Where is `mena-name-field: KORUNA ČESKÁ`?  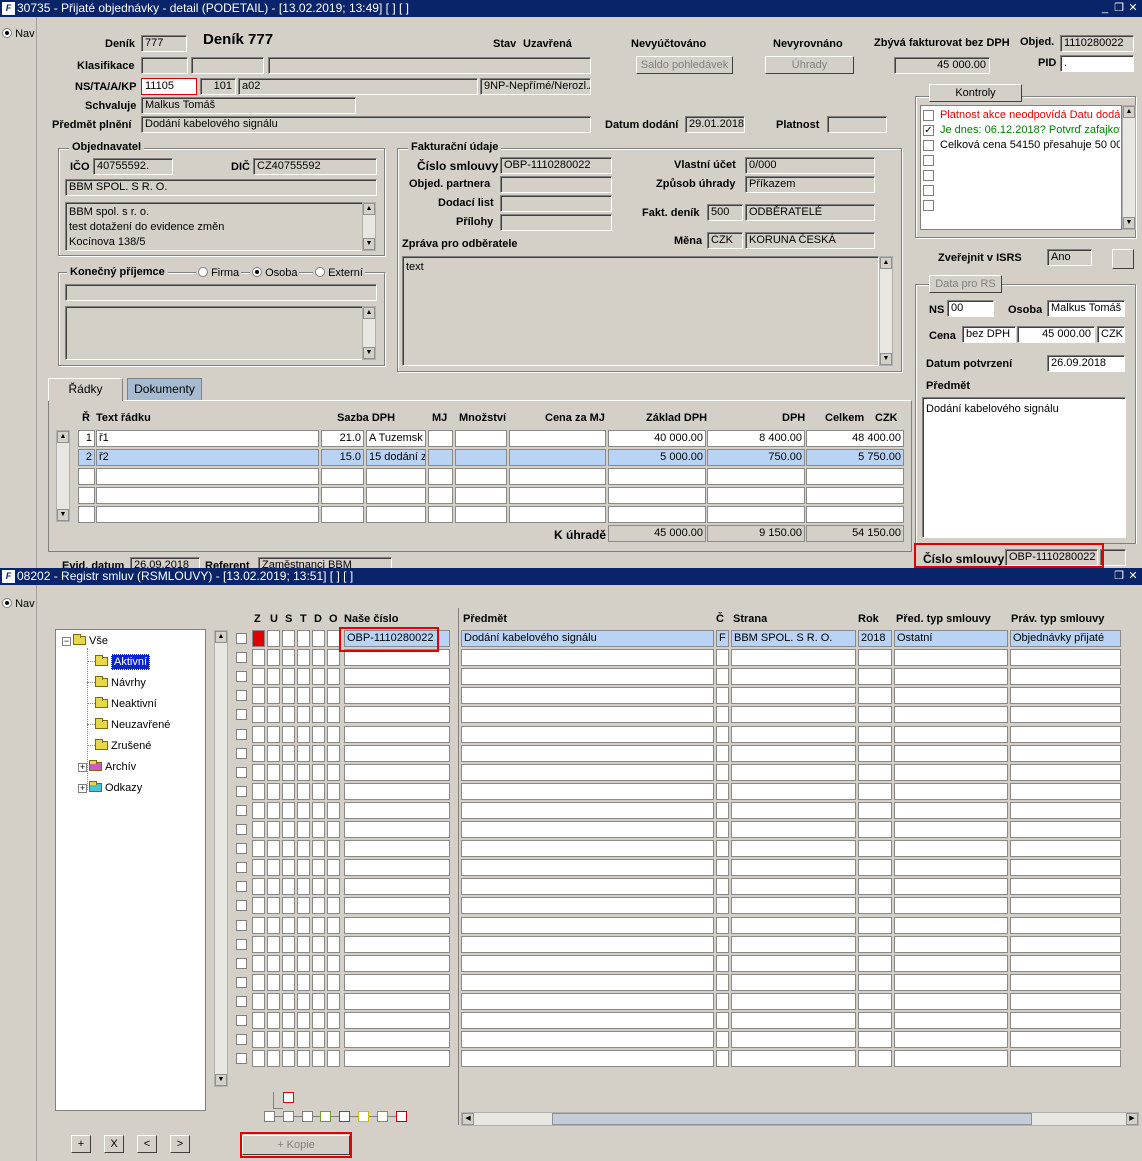 mena-name-field: KORUNA ČESKÁ is located at coordinates (810, 240).